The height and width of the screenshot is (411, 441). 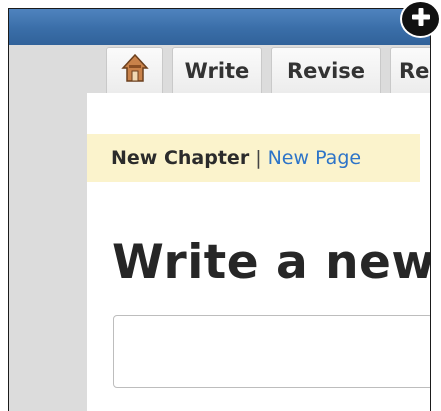 I want to click on title-input, so click(x=271, y=351).